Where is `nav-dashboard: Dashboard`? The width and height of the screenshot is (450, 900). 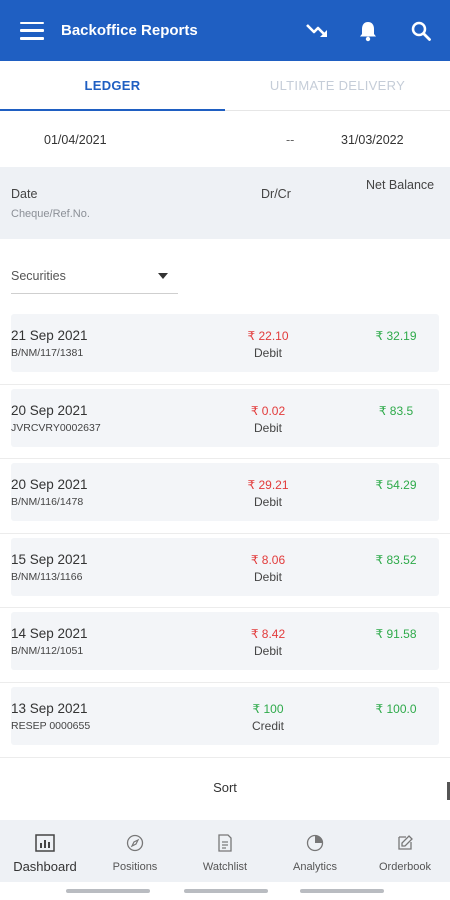
nav-dashboard: Dashboard is located at coordinates (45, 851).